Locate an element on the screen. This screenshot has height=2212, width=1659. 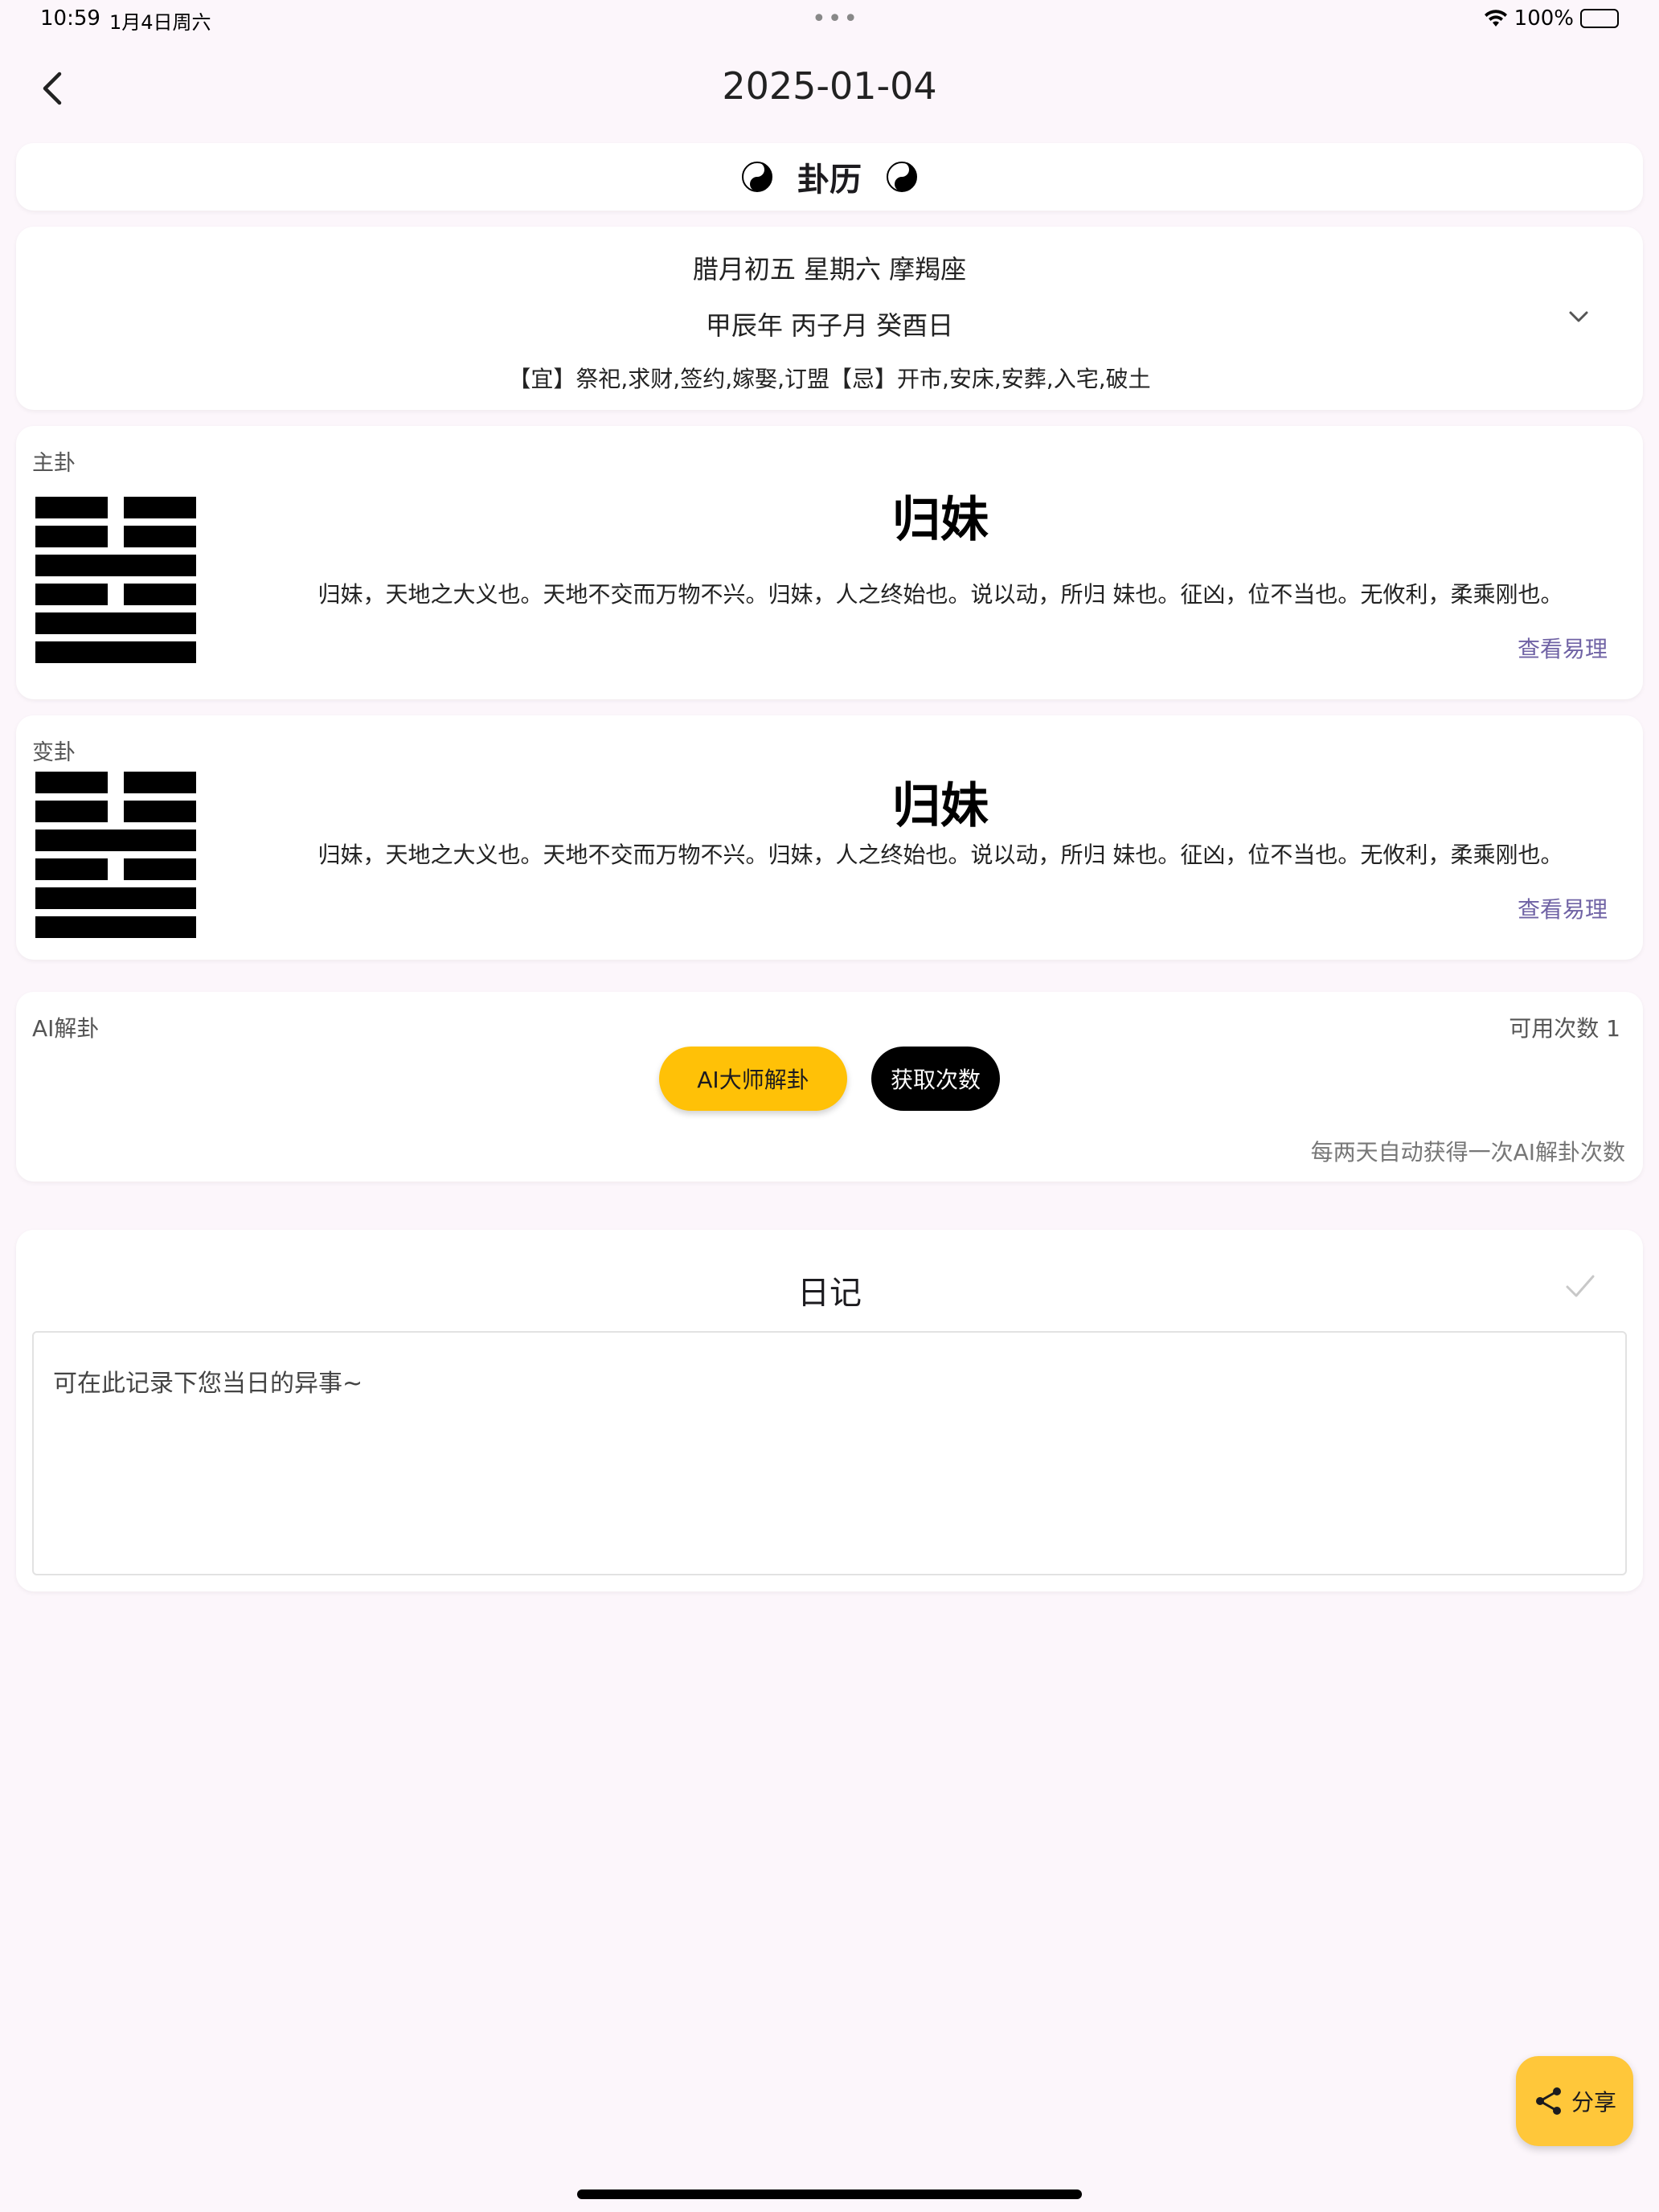
wifi-icon is located at coordinates (1495, 18).